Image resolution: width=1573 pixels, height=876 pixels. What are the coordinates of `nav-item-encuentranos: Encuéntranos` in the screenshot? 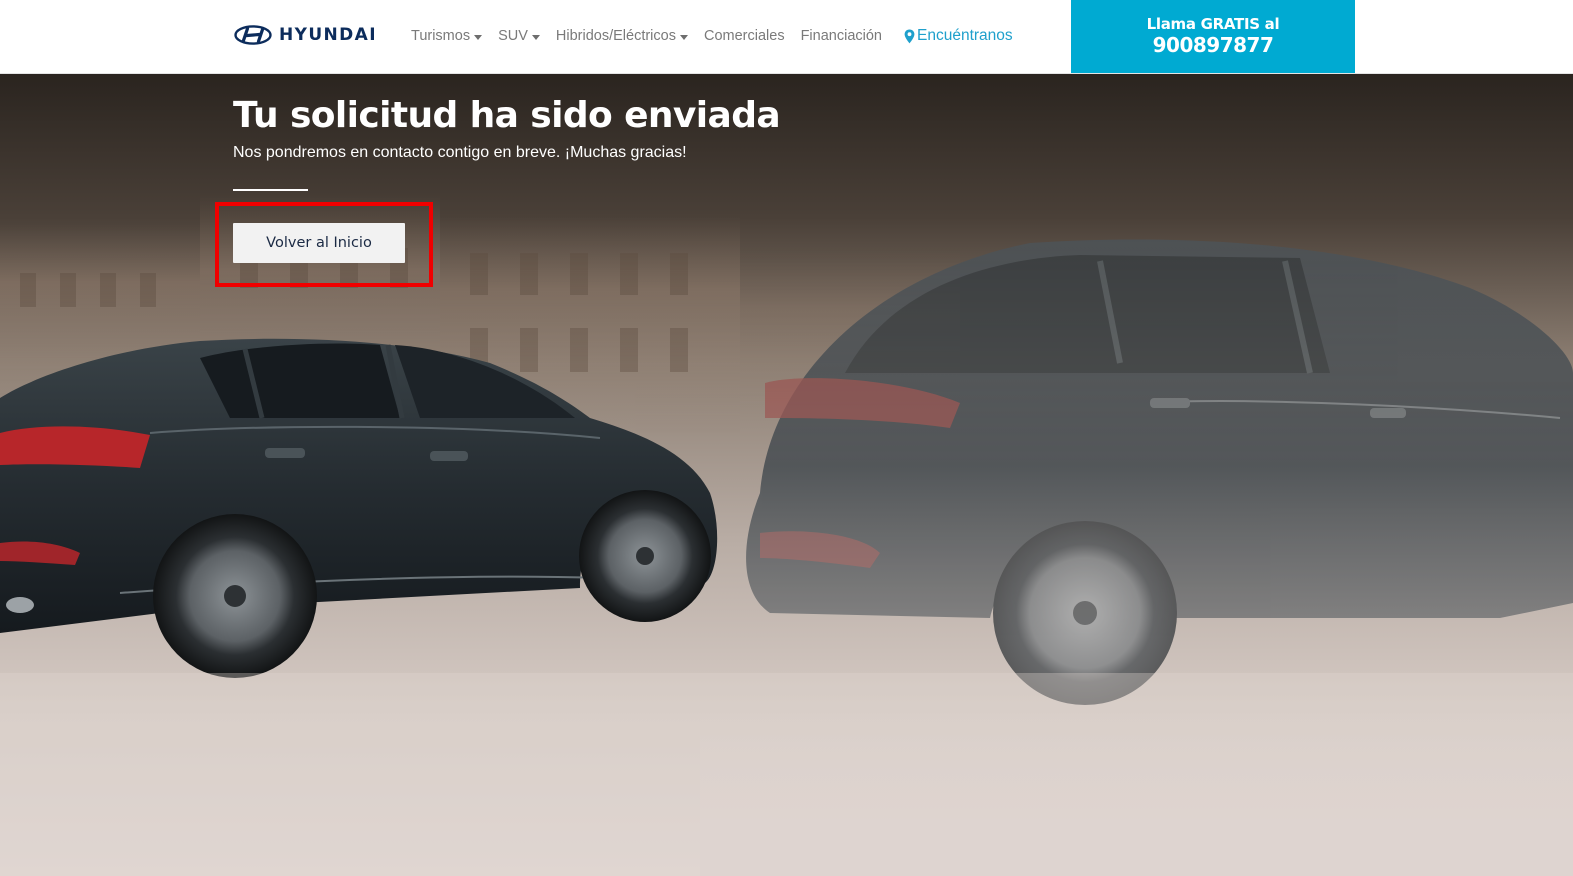 It's located at (958, 36).